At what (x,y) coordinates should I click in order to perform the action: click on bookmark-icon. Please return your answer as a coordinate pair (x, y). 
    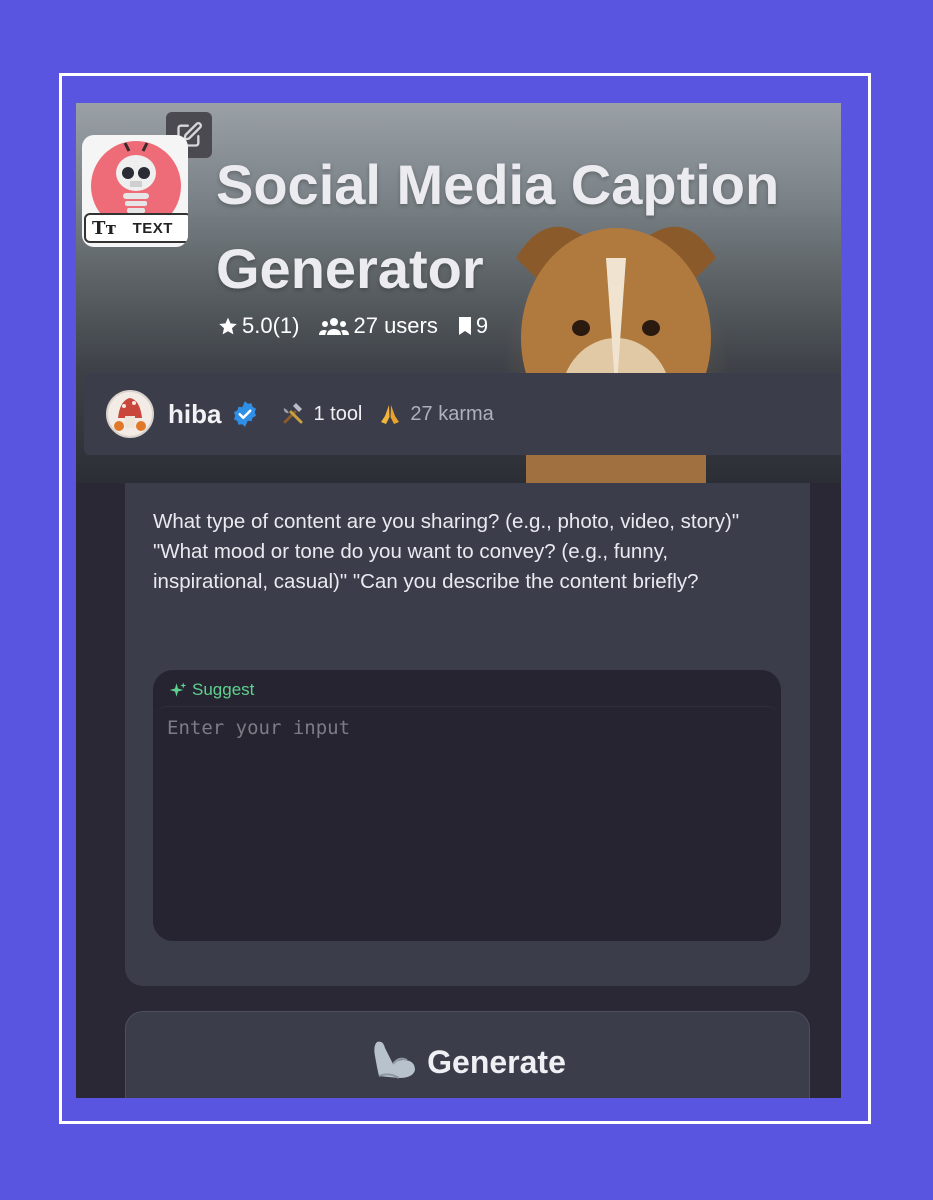
    Looking at the image, I should click on (465, 326).